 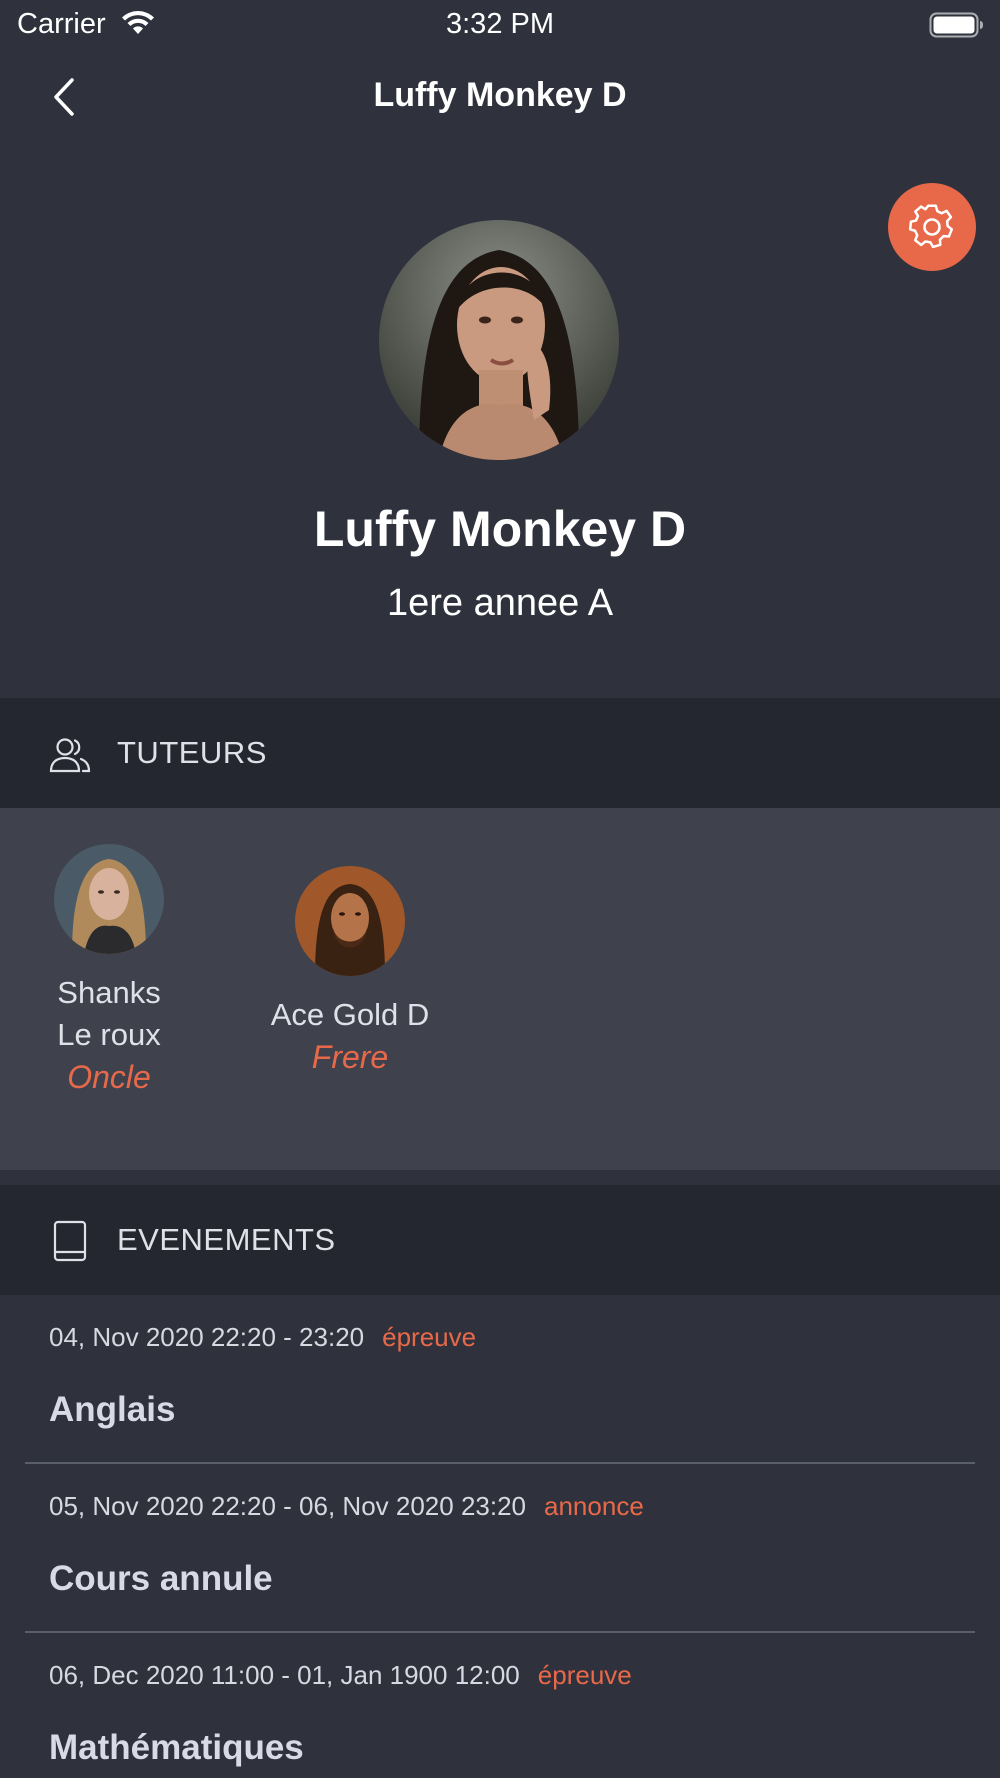 I want to click on profile-class: 1ere annee A, so click(x=500, y=603).